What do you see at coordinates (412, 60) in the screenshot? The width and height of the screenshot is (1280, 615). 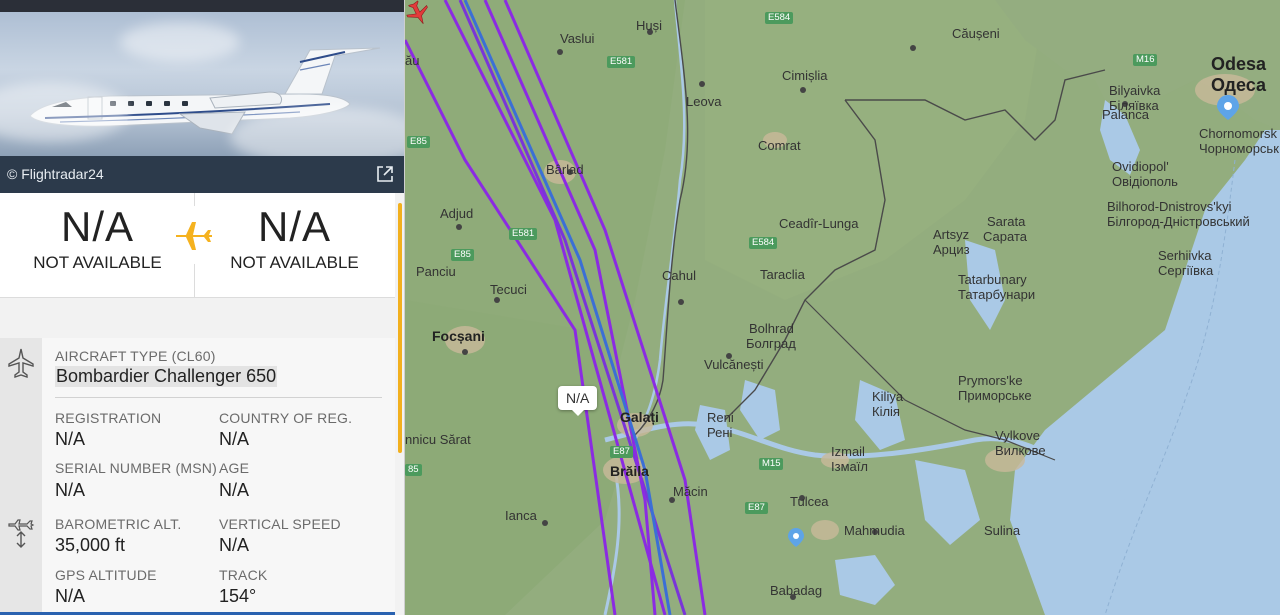 I see `map-place-label: ău` at bounding box center [412, 60].